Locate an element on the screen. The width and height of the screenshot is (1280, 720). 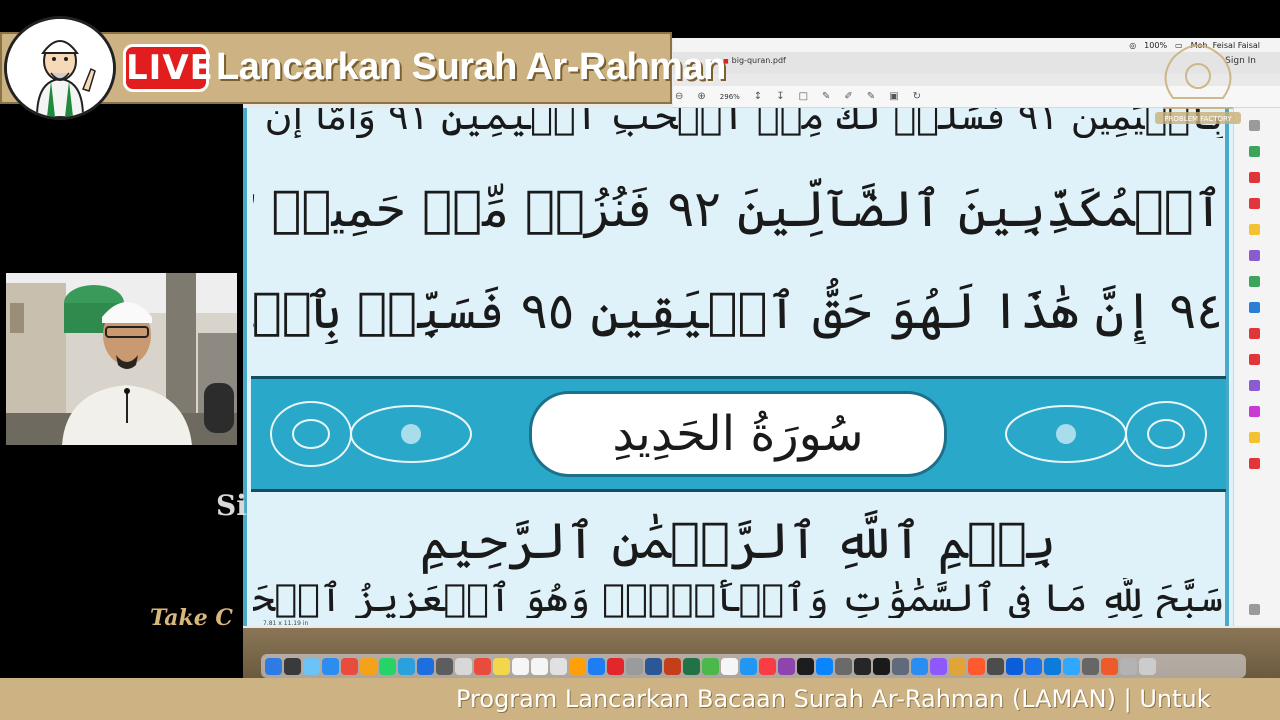
problem-factory-watermark: PROBLEM FACTORY is located at coordinates (1198, 84).